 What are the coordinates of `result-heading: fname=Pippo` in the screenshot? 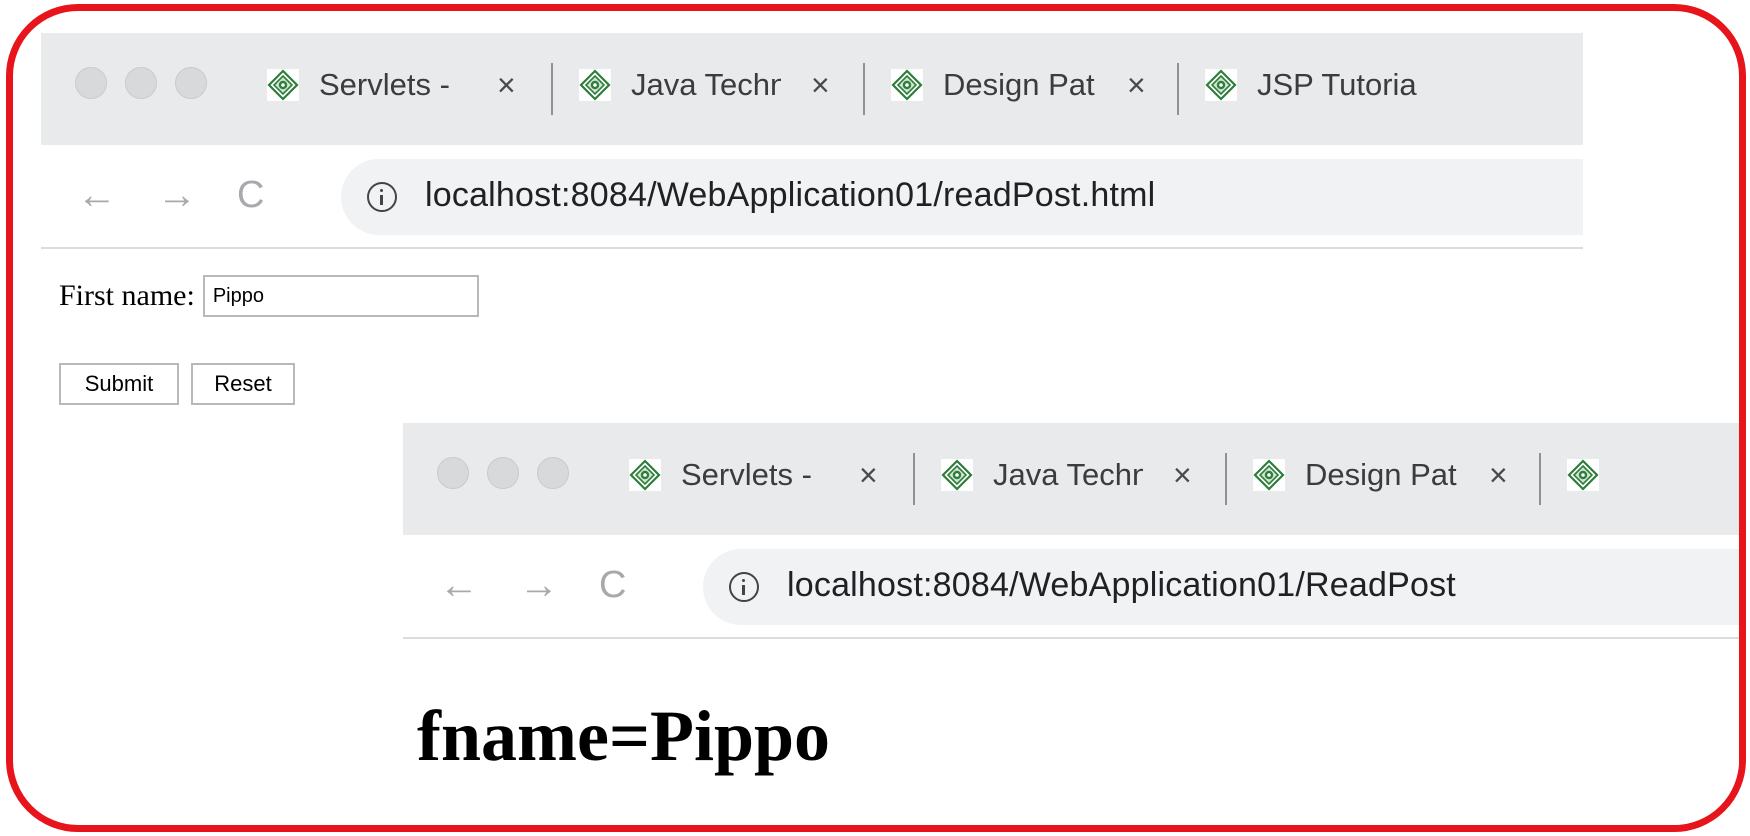 It's located at (624, 736).